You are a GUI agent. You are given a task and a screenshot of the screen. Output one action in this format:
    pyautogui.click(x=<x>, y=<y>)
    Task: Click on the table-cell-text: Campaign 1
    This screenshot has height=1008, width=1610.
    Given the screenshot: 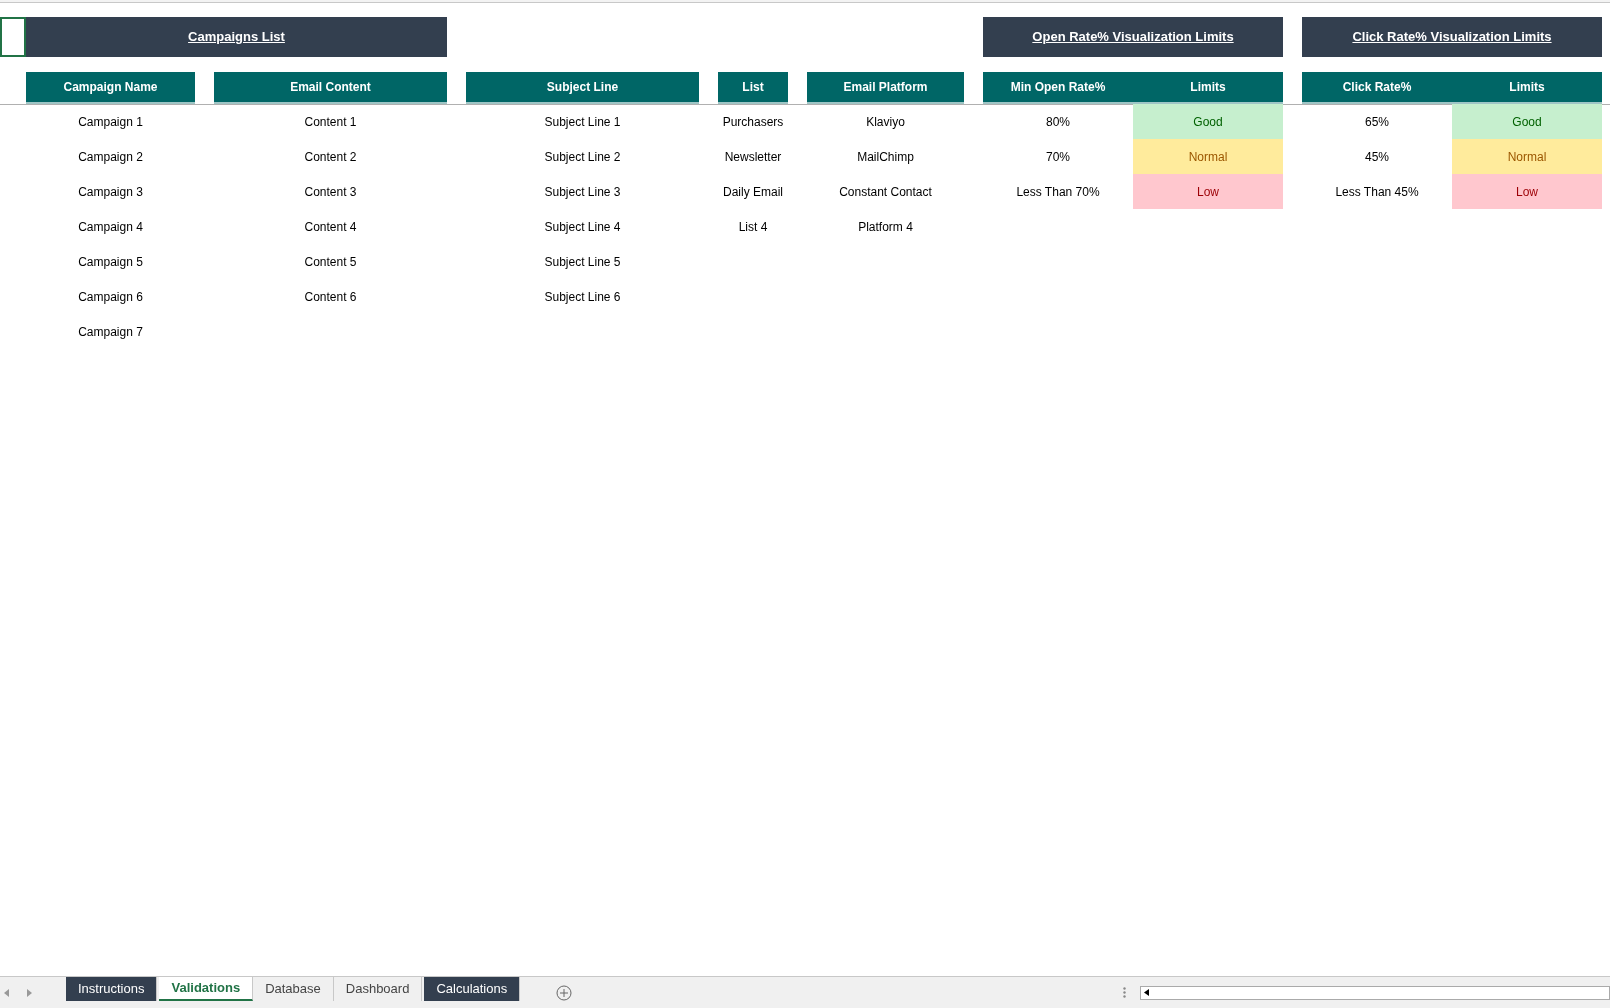 What is the action you would take?
    pyautogui.click(x=110, y=122)
    